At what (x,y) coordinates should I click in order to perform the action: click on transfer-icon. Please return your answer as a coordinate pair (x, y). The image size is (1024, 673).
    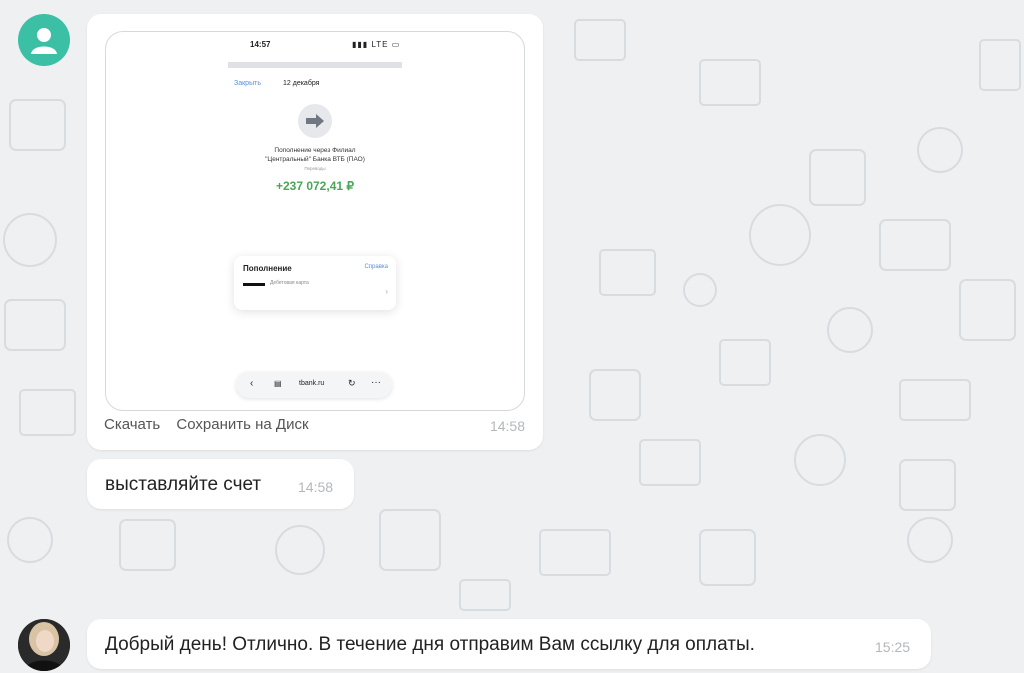
    Looking at the image, I should click on (315, 121).